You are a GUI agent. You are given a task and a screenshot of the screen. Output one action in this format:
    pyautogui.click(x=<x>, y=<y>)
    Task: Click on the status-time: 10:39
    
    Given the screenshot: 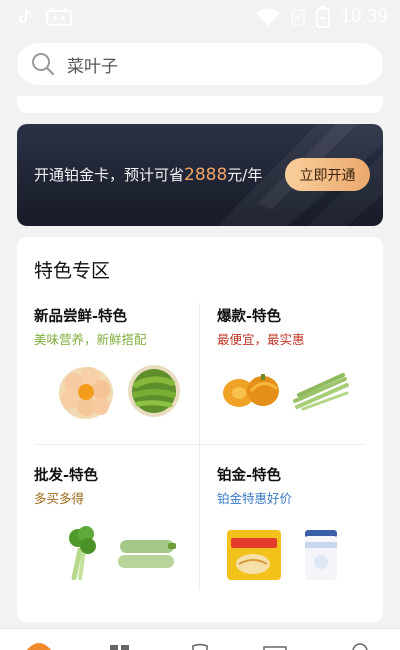 What is the action you would take?
    pyautogui.click(x=364, y=16)
    